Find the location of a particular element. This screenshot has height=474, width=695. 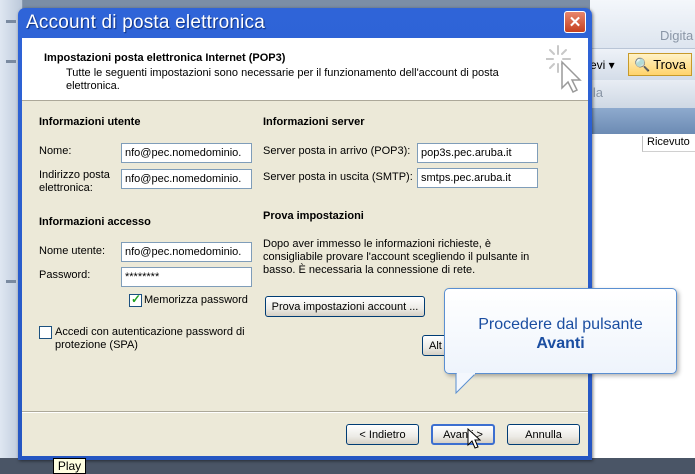

close-icon: ✕ is located at coordinates (575, 22).